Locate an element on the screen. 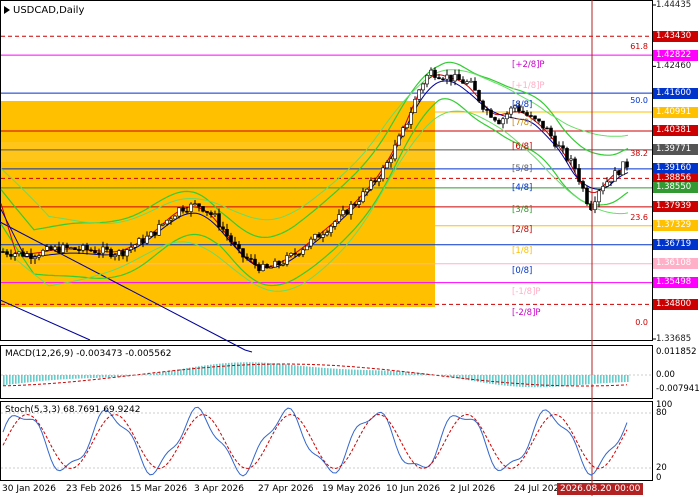  murrey-label: [+2/8]P is located at coordinates (528, 65).